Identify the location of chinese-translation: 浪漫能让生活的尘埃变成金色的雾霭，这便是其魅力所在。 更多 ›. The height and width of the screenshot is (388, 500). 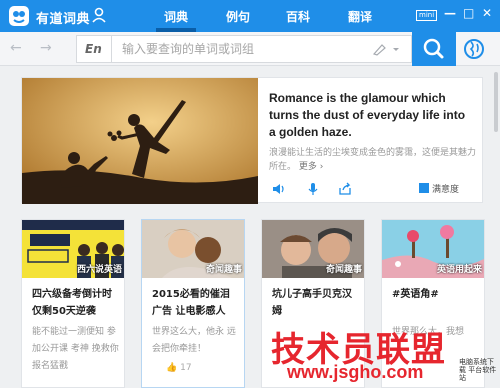
(374, 160).